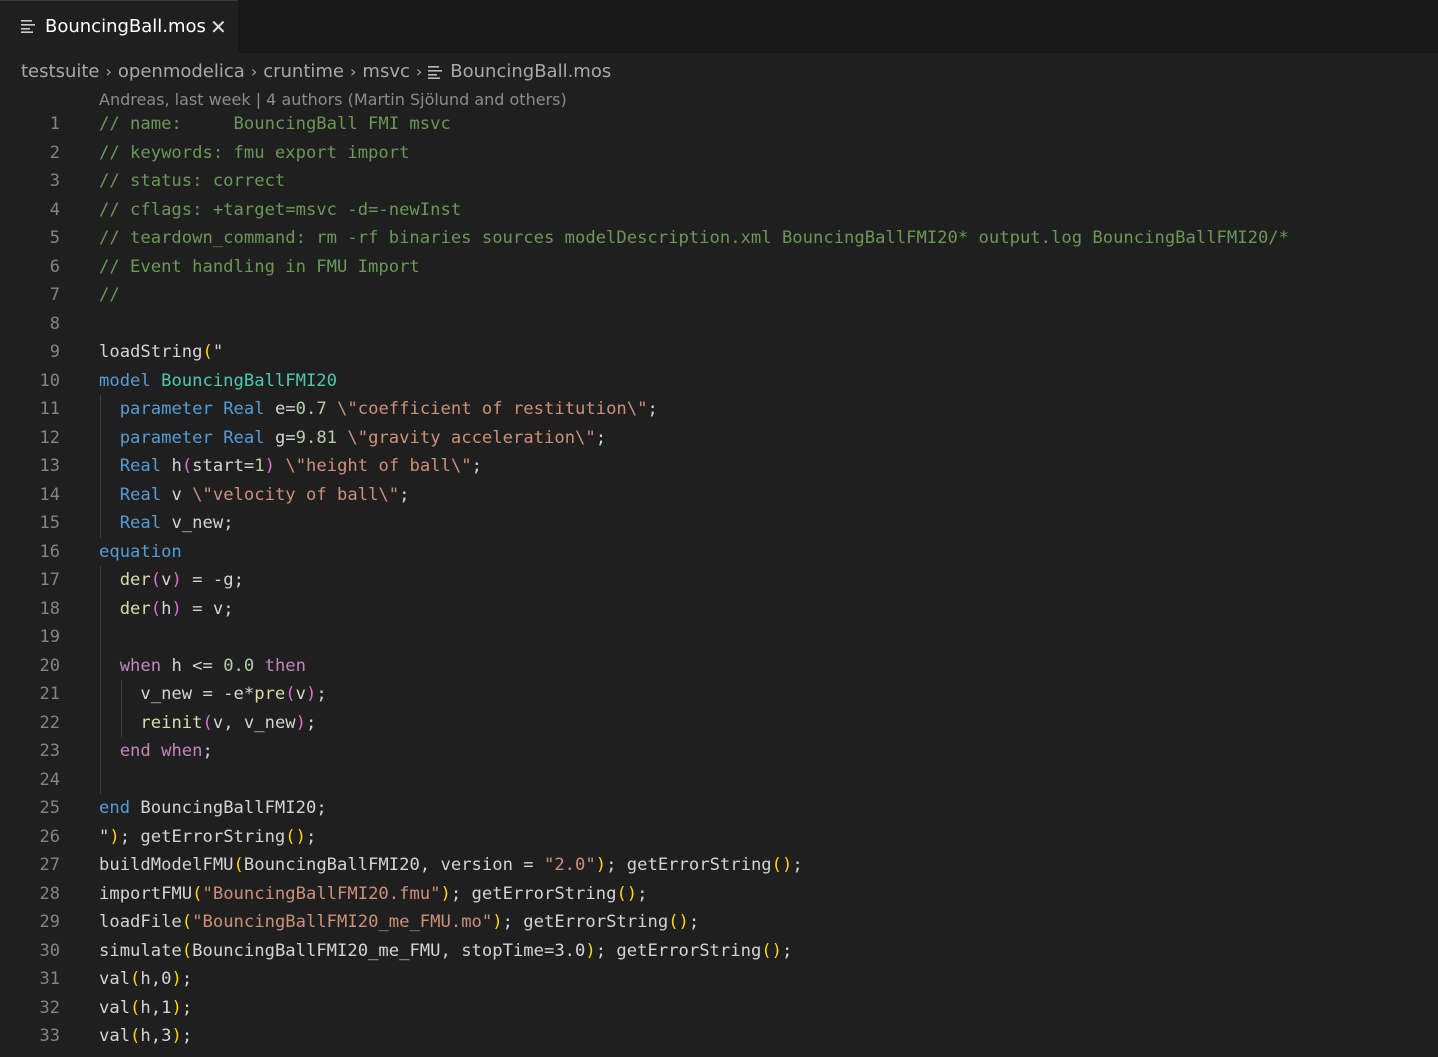 Image resolution: width=1438 pixels, height=1057 pixels. What do you see at coordinates (385, 71) in the screenshot?
I see `breadcrumb-item: msvc` at bounding box center [385, 71].